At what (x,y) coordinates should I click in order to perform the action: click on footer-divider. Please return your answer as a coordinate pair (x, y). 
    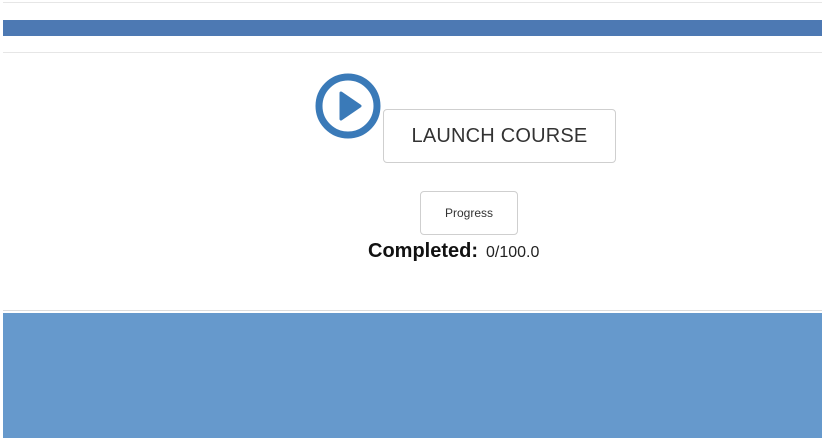
    Looking at the image, I should click on (412, 310).